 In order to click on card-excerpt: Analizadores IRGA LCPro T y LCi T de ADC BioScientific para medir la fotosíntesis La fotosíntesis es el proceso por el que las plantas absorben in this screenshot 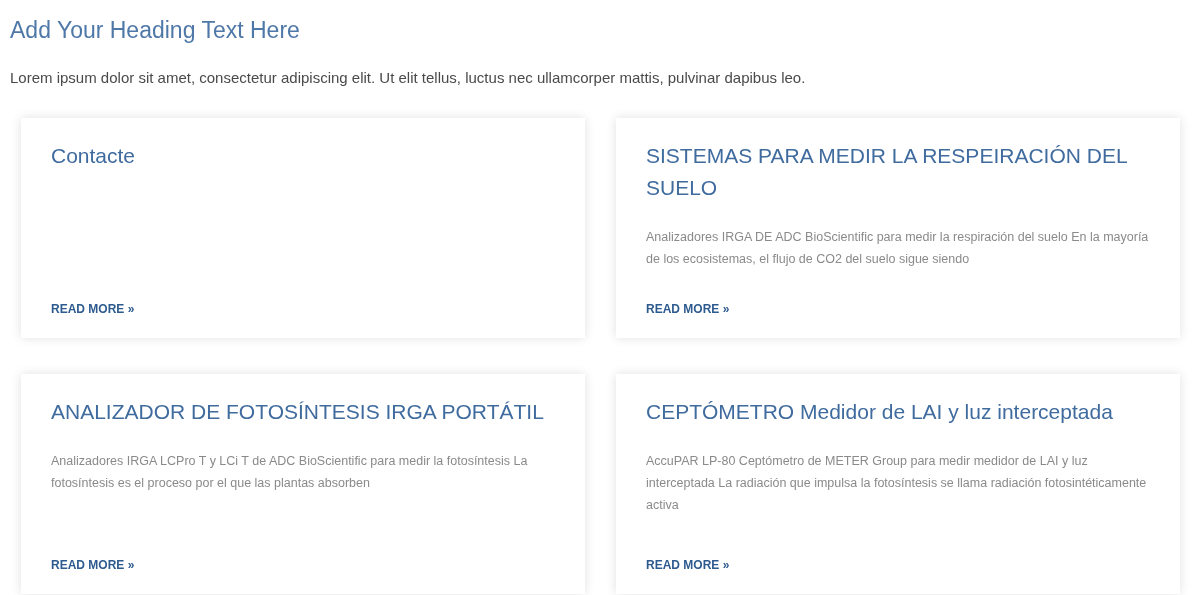, I will do `click(290, 472)`.